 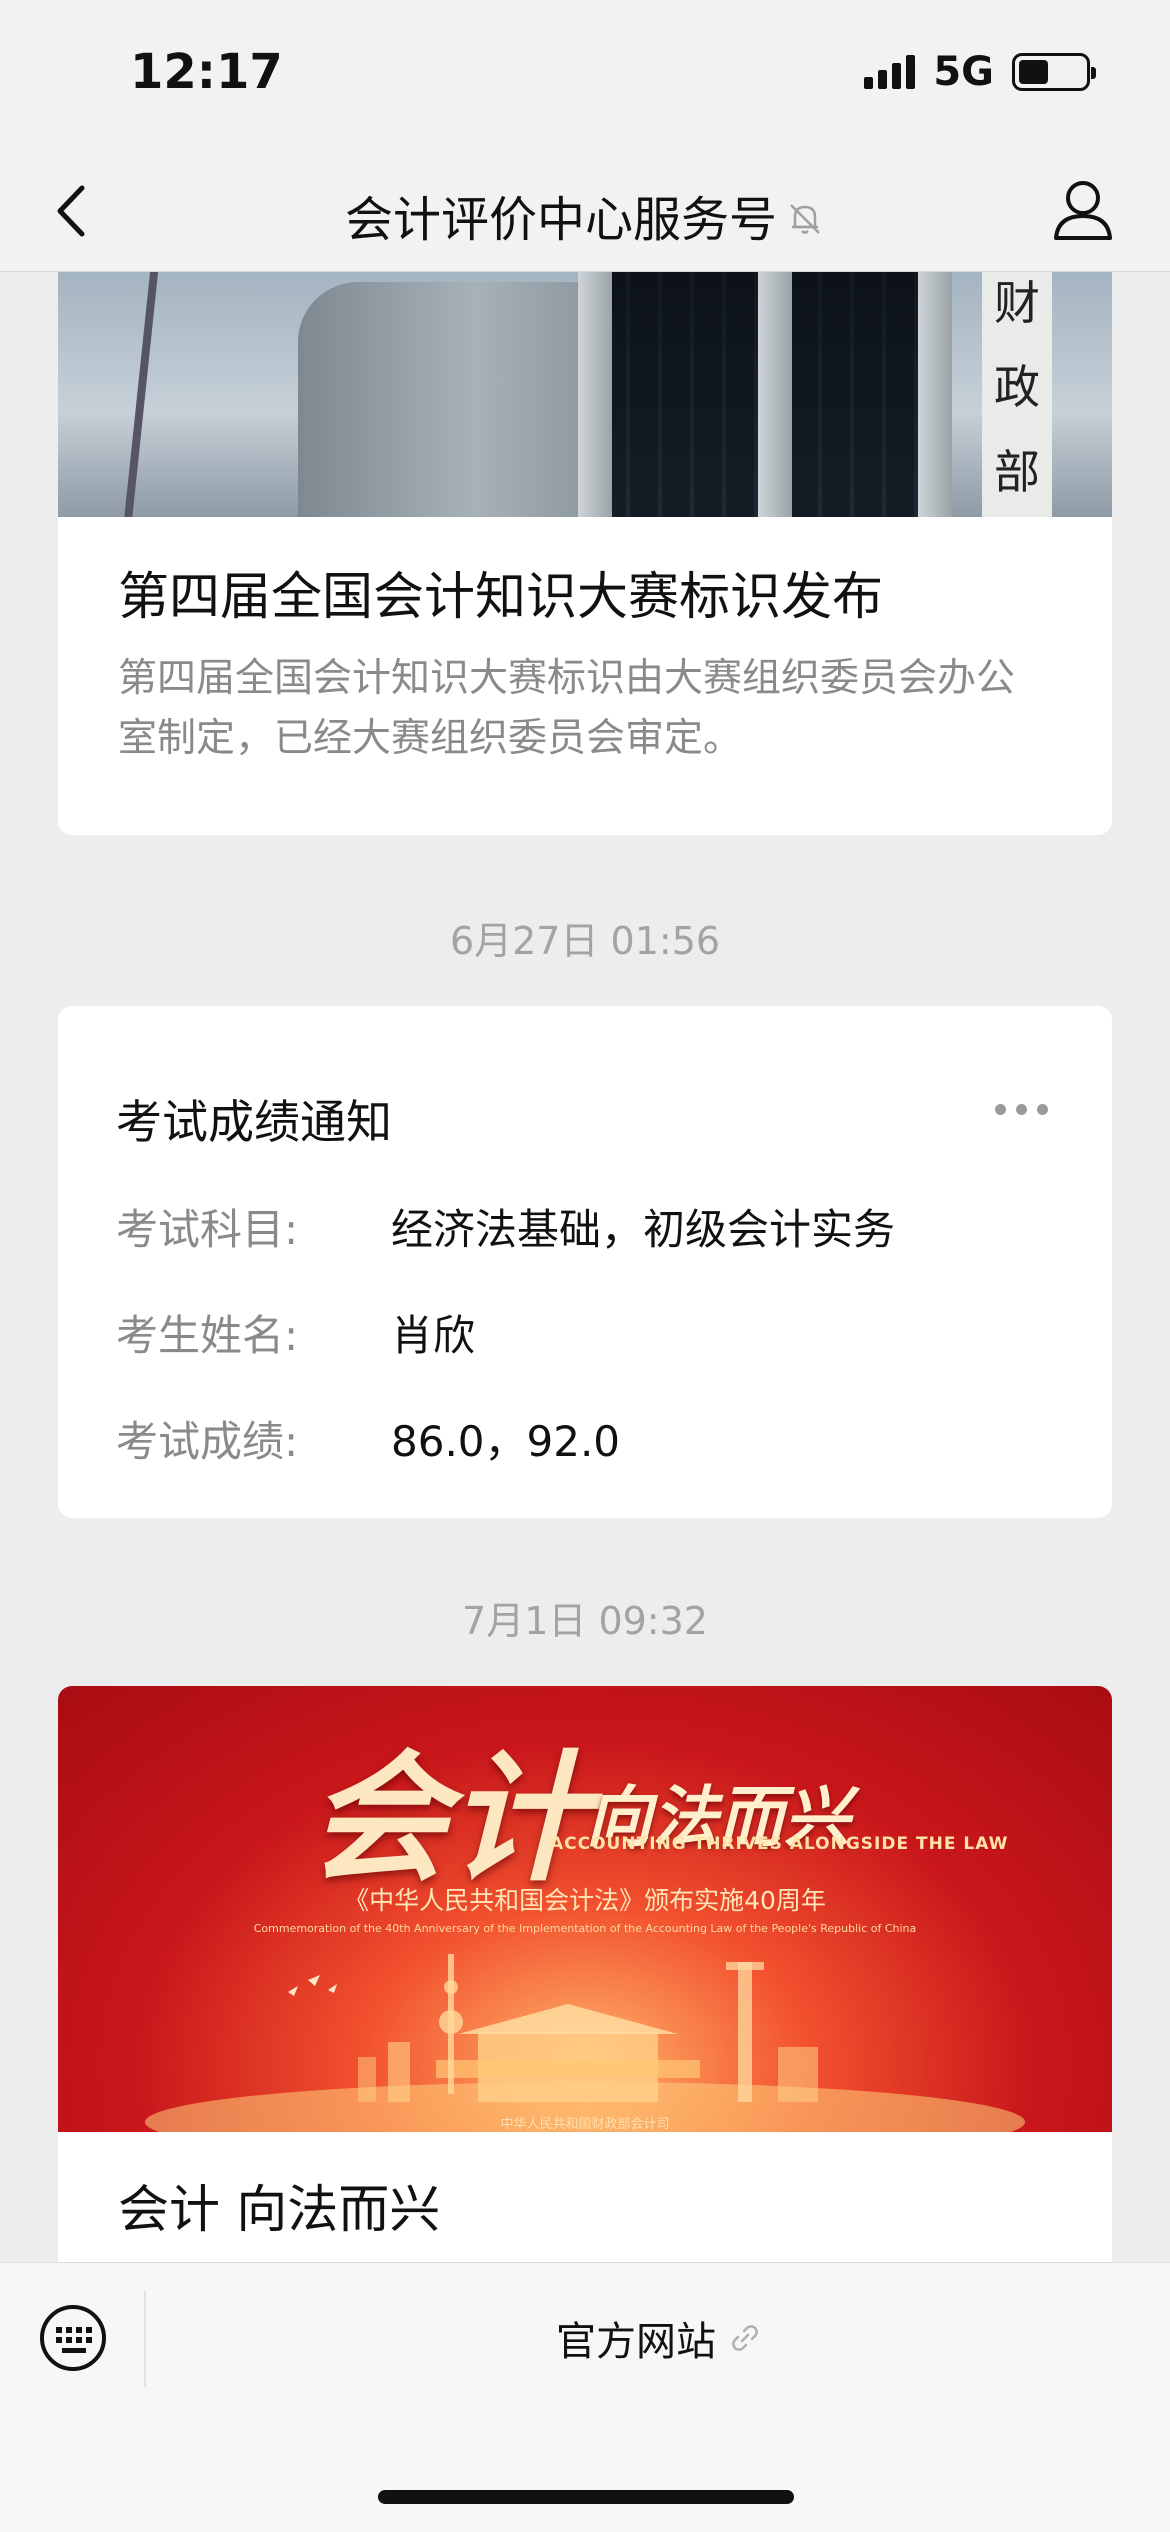 What do you see at coordinates (745, 2338) in the screenshot?
I see `link-icon` at bounding box center [745, 2338].